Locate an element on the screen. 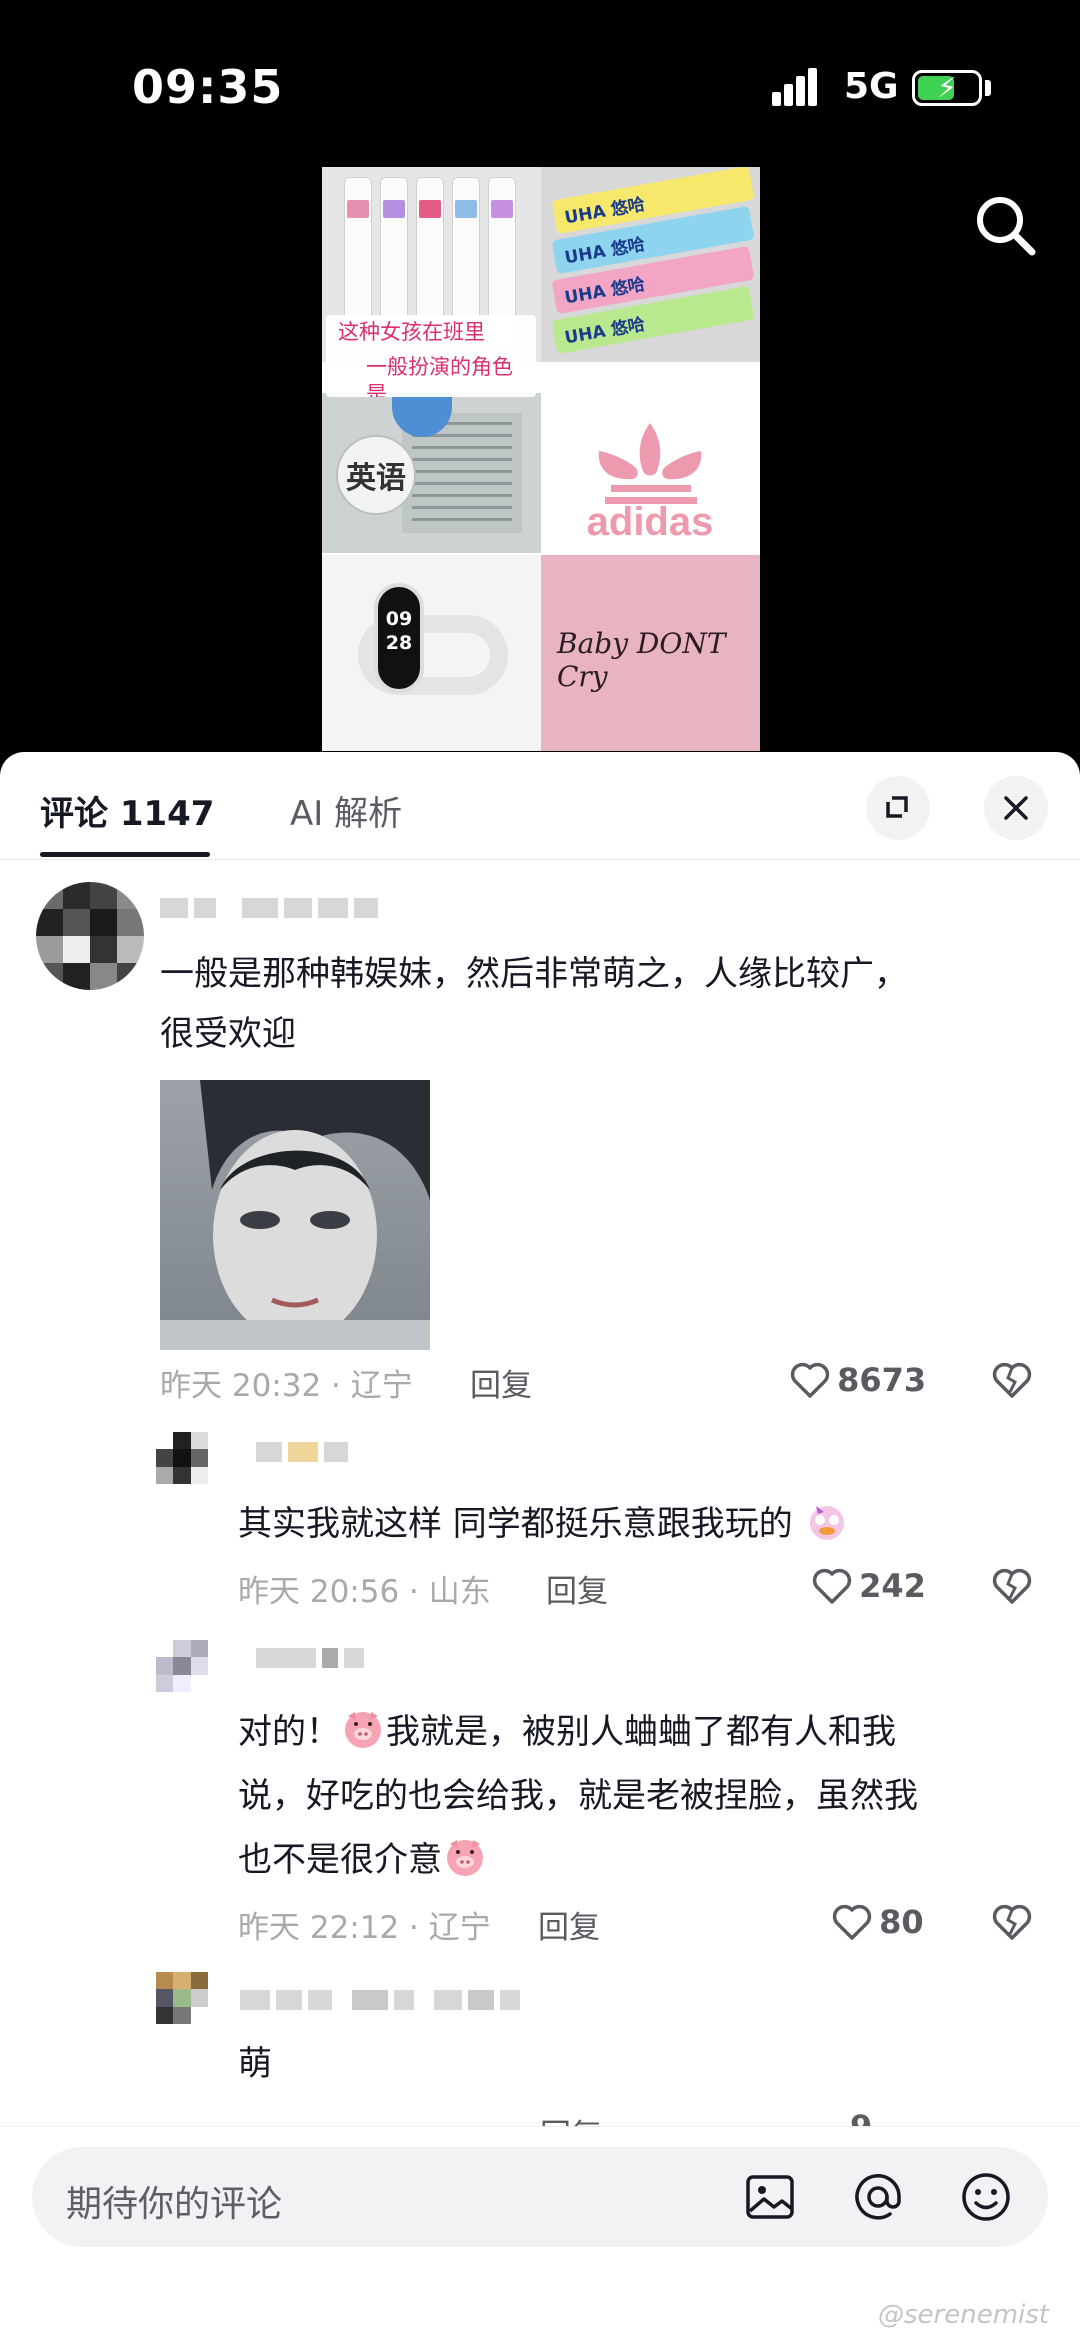 Image resolution: width=1080 pixels, height=2348 pixels. reply-button-partial: 回复 is located at coordinates (571, 2118).